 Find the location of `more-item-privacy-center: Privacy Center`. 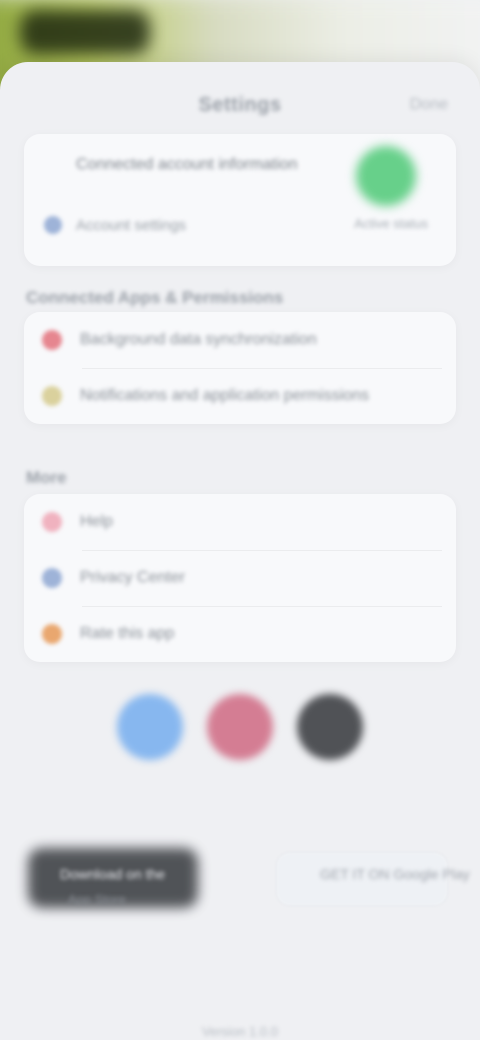

more-item-privacy-center: Privacy Center is located at coordinates (240, 578).